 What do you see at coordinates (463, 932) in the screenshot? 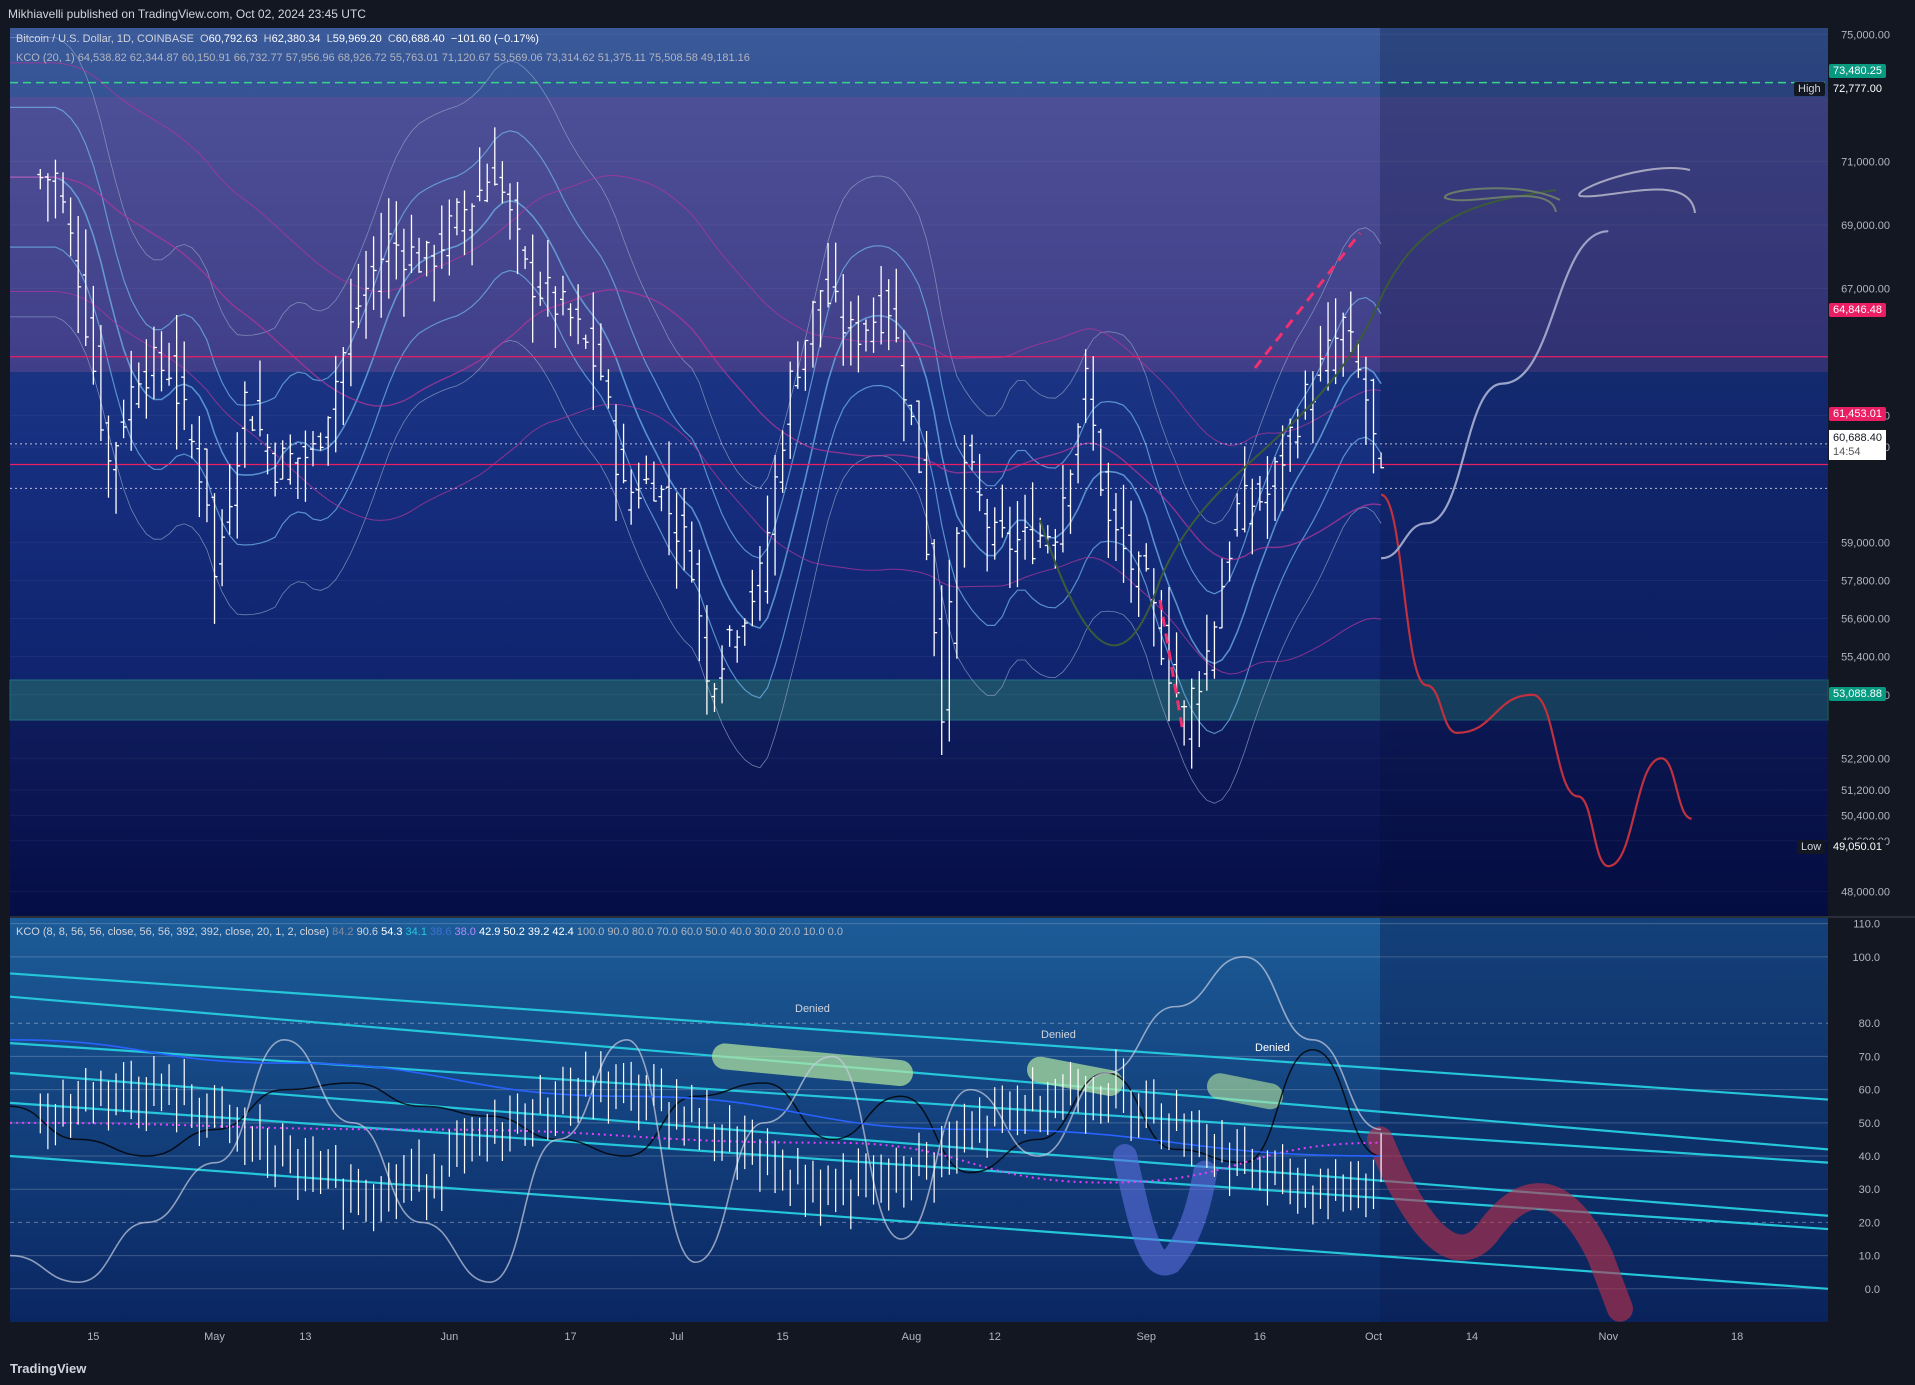
I see `oscillator-value: 38.0` at bounding box center [463, 932].